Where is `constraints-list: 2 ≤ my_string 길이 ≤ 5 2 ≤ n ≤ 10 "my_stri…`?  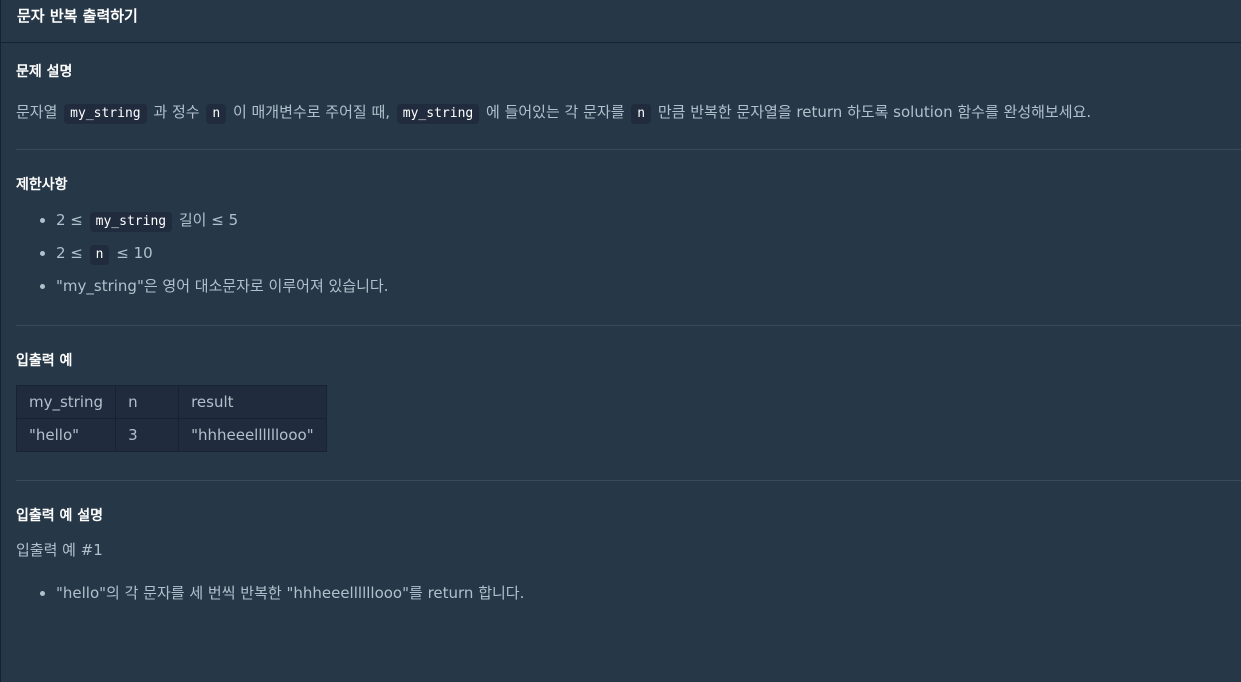
constraints-list: 2 ≤ my_string 길이 ≤ 5 2 ≤ n ≤ 10 "my_stri… is located at coordinates (628, 253).